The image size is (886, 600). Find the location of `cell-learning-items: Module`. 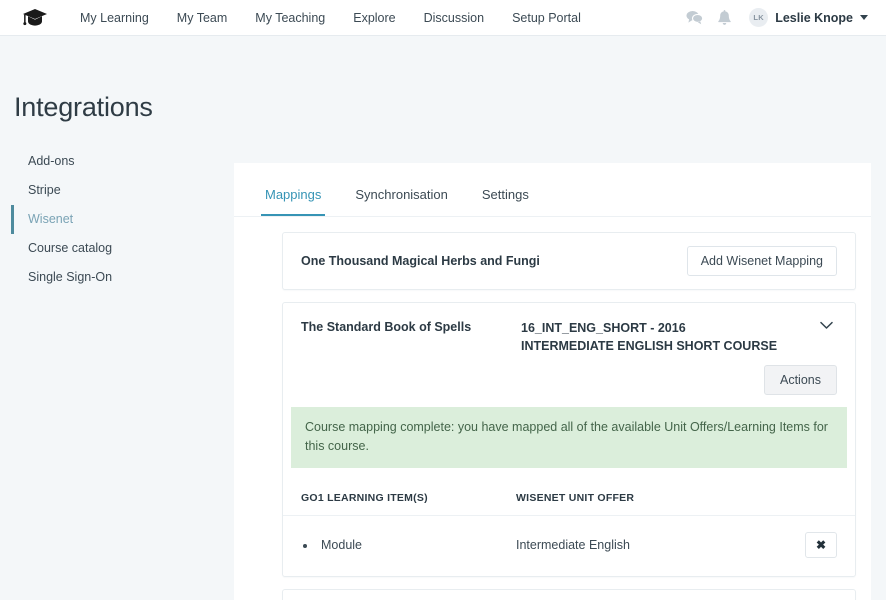

cell-learning-items: Module is located at coordinates (395, 546).